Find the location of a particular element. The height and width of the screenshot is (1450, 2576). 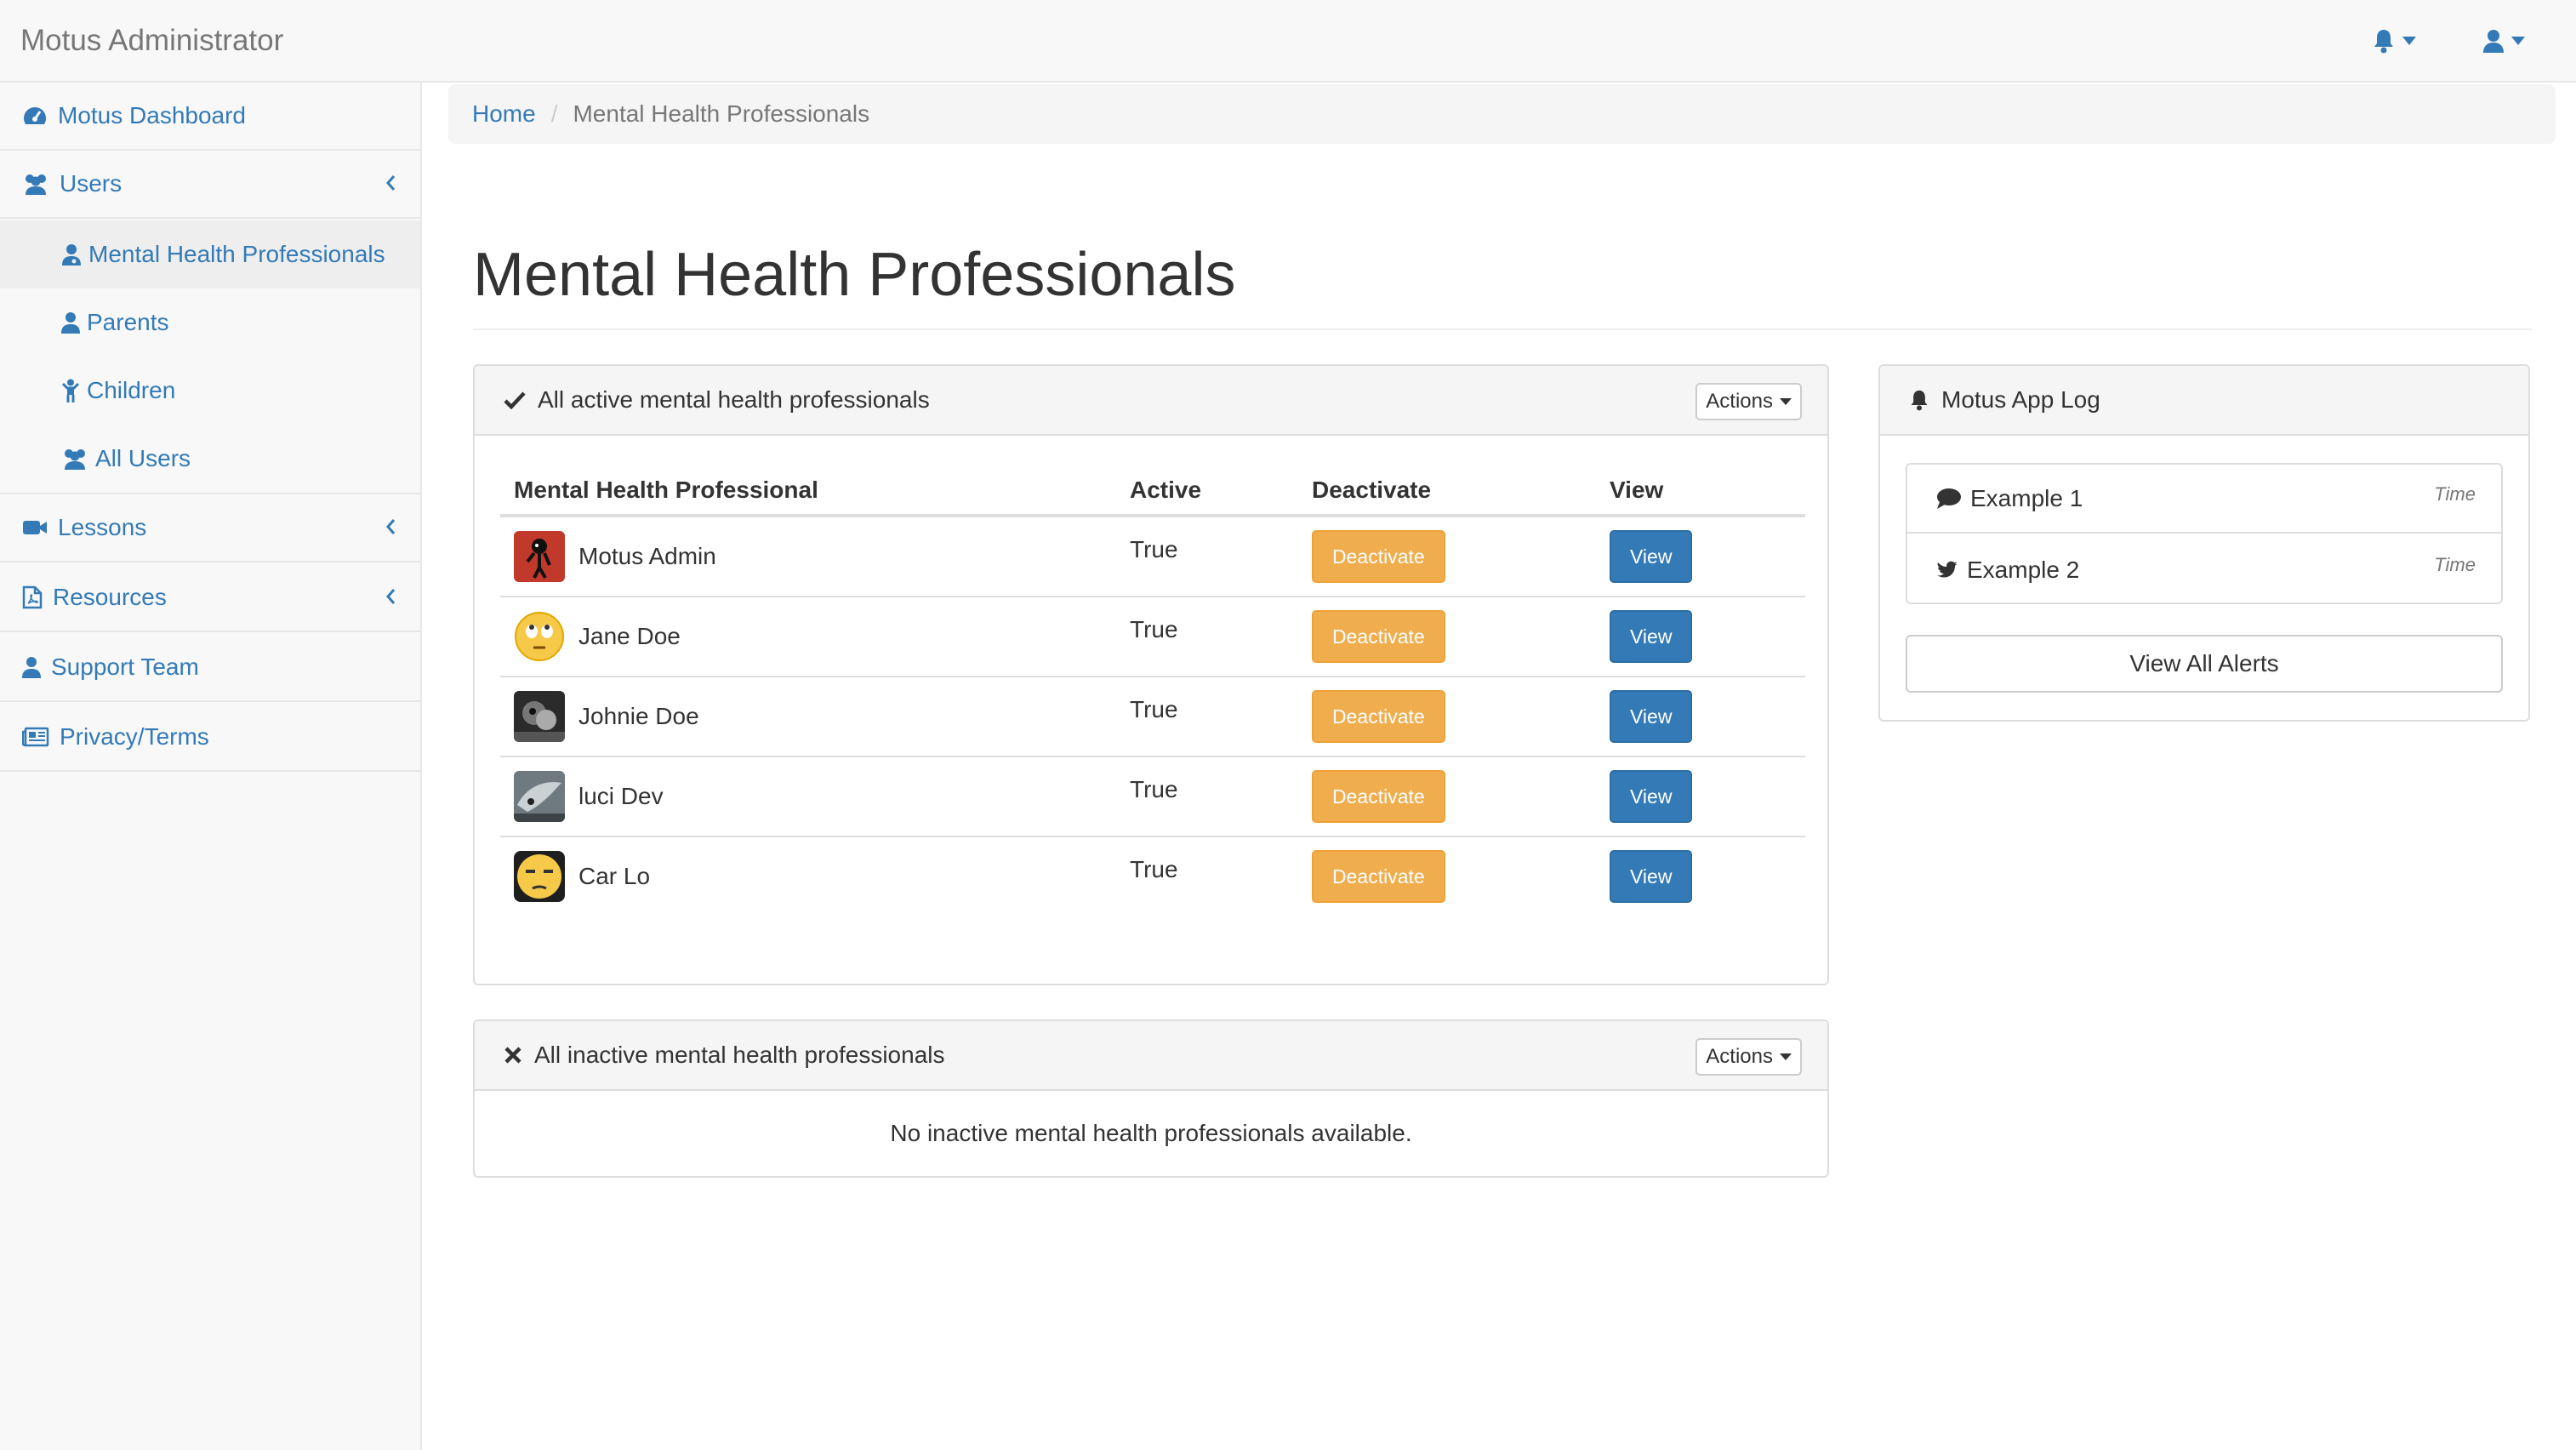

log-item: Example 2 Time is located at coordinates (2204, 569).